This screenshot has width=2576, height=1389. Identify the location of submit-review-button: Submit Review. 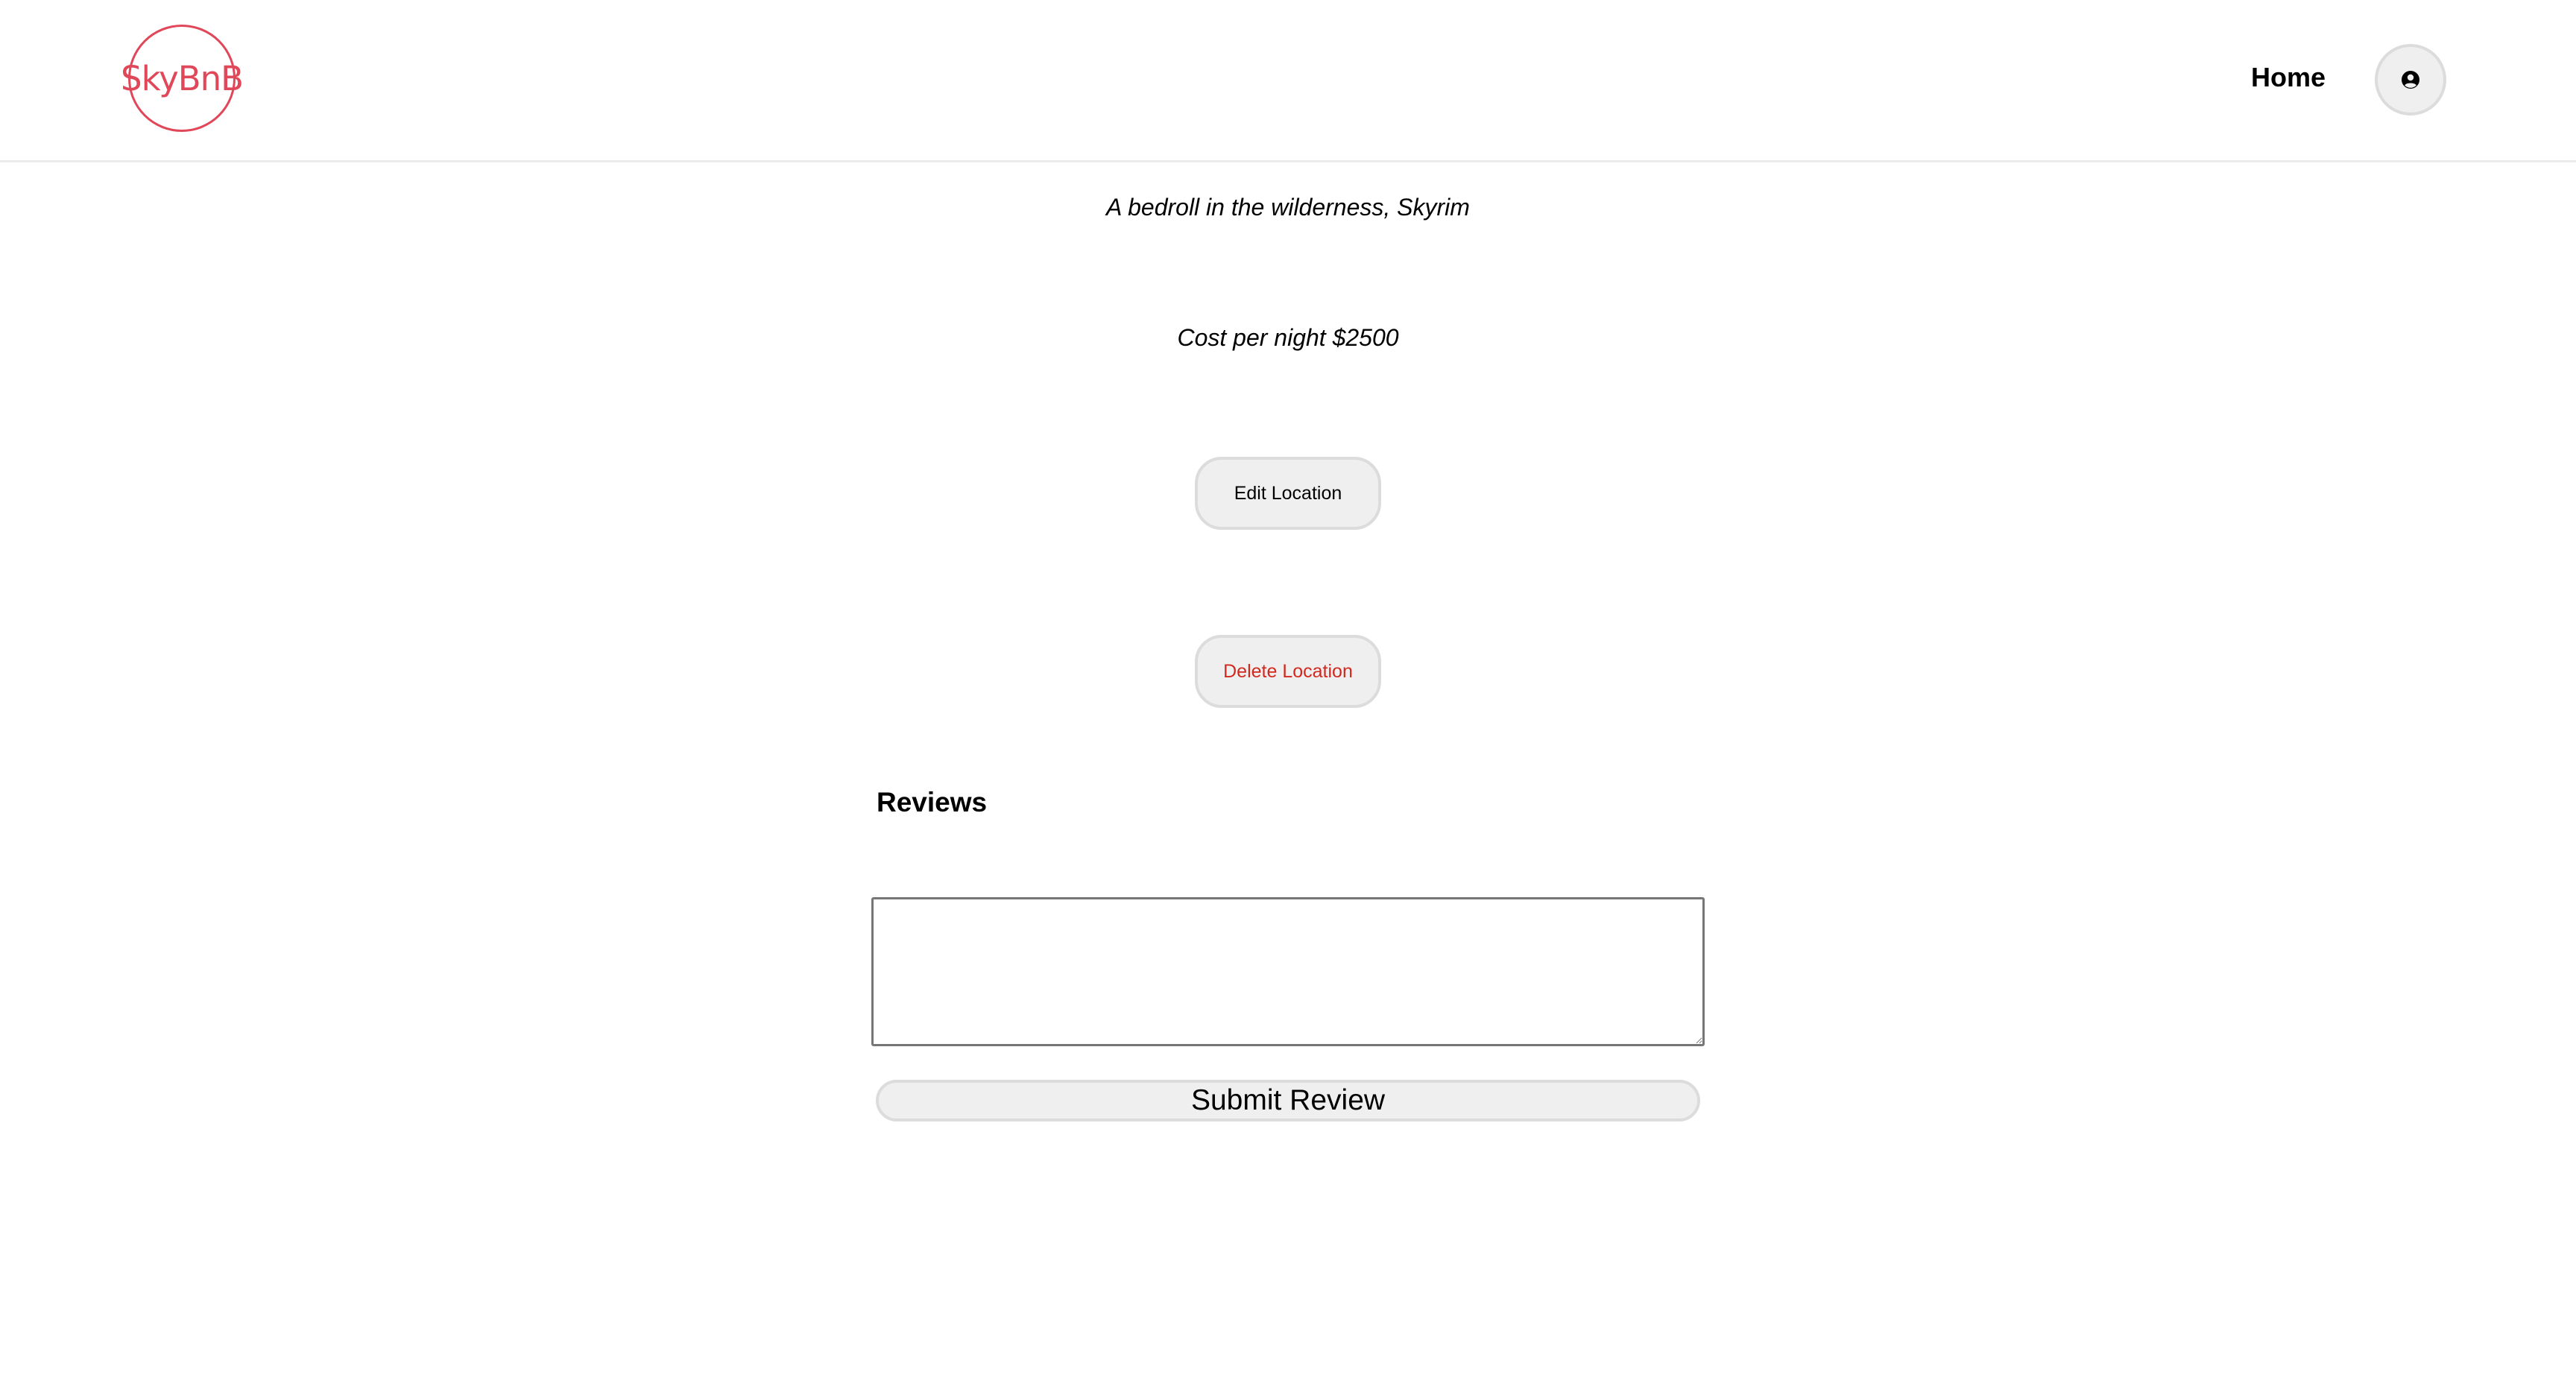
(1288, 1100).